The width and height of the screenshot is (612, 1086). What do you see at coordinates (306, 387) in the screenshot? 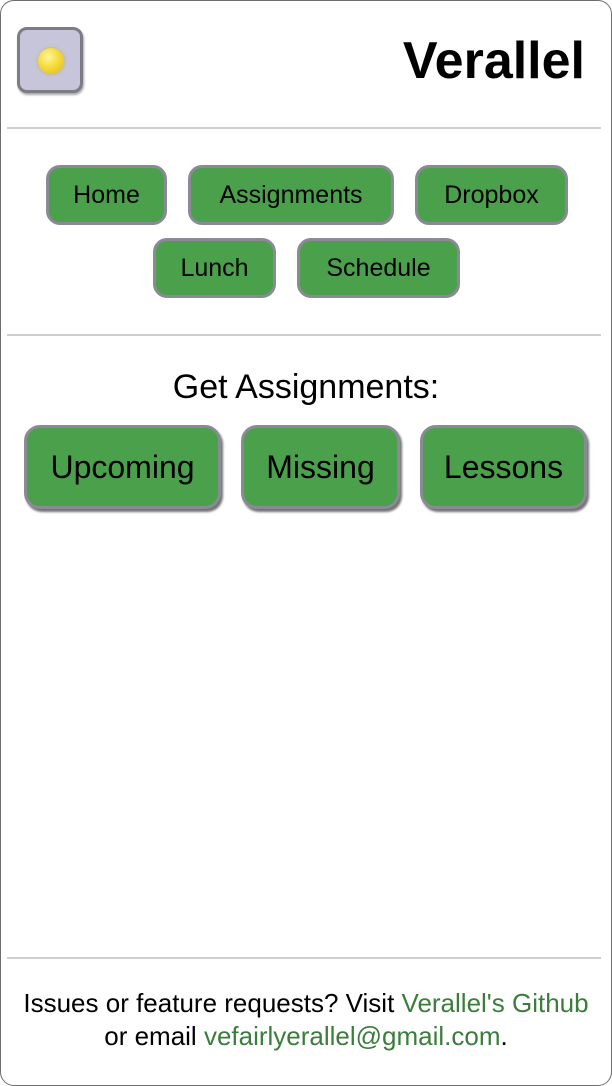
I see `assignments-heading: Get Assignments:` at bounding box center [306, 387].